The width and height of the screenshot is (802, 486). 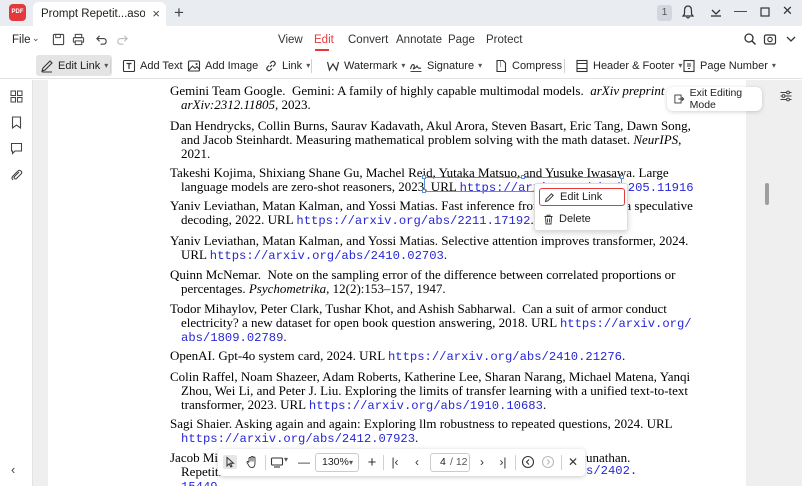 What do you see at coordinates (395, 462) in the screenshot?
I see `first-page-button: |‹` at bounding box center [395, 462].